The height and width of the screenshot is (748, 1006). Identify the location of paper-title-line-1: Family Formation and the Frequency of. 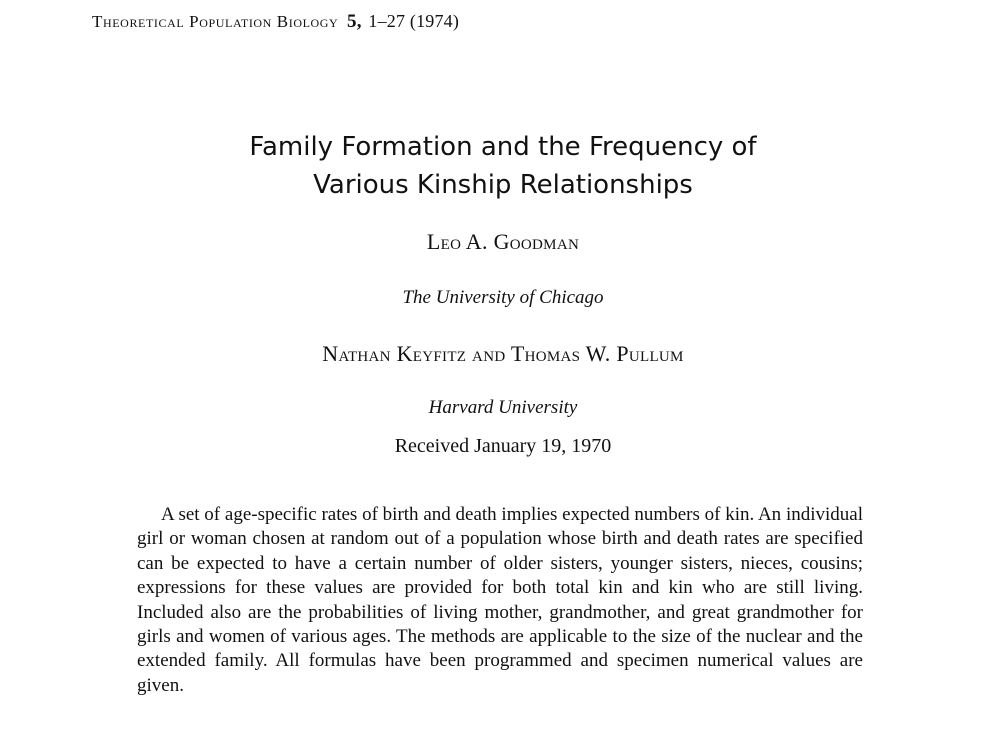
(503, 147).